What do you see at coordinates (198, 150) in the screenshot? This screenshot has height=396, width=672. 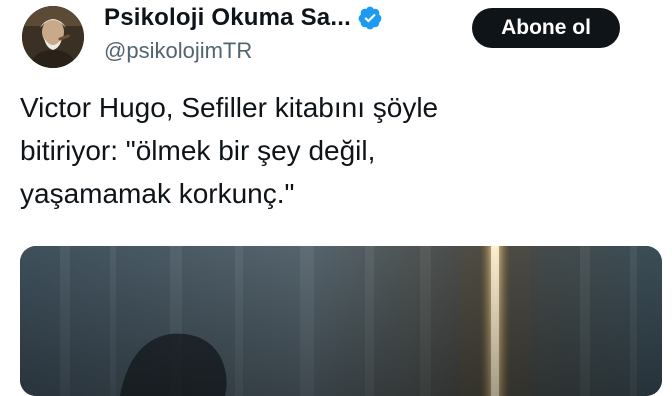 I see `tweet-text-line: bitiriyor: "ölmek bir şey değil,` at bounding box center [198, 150].